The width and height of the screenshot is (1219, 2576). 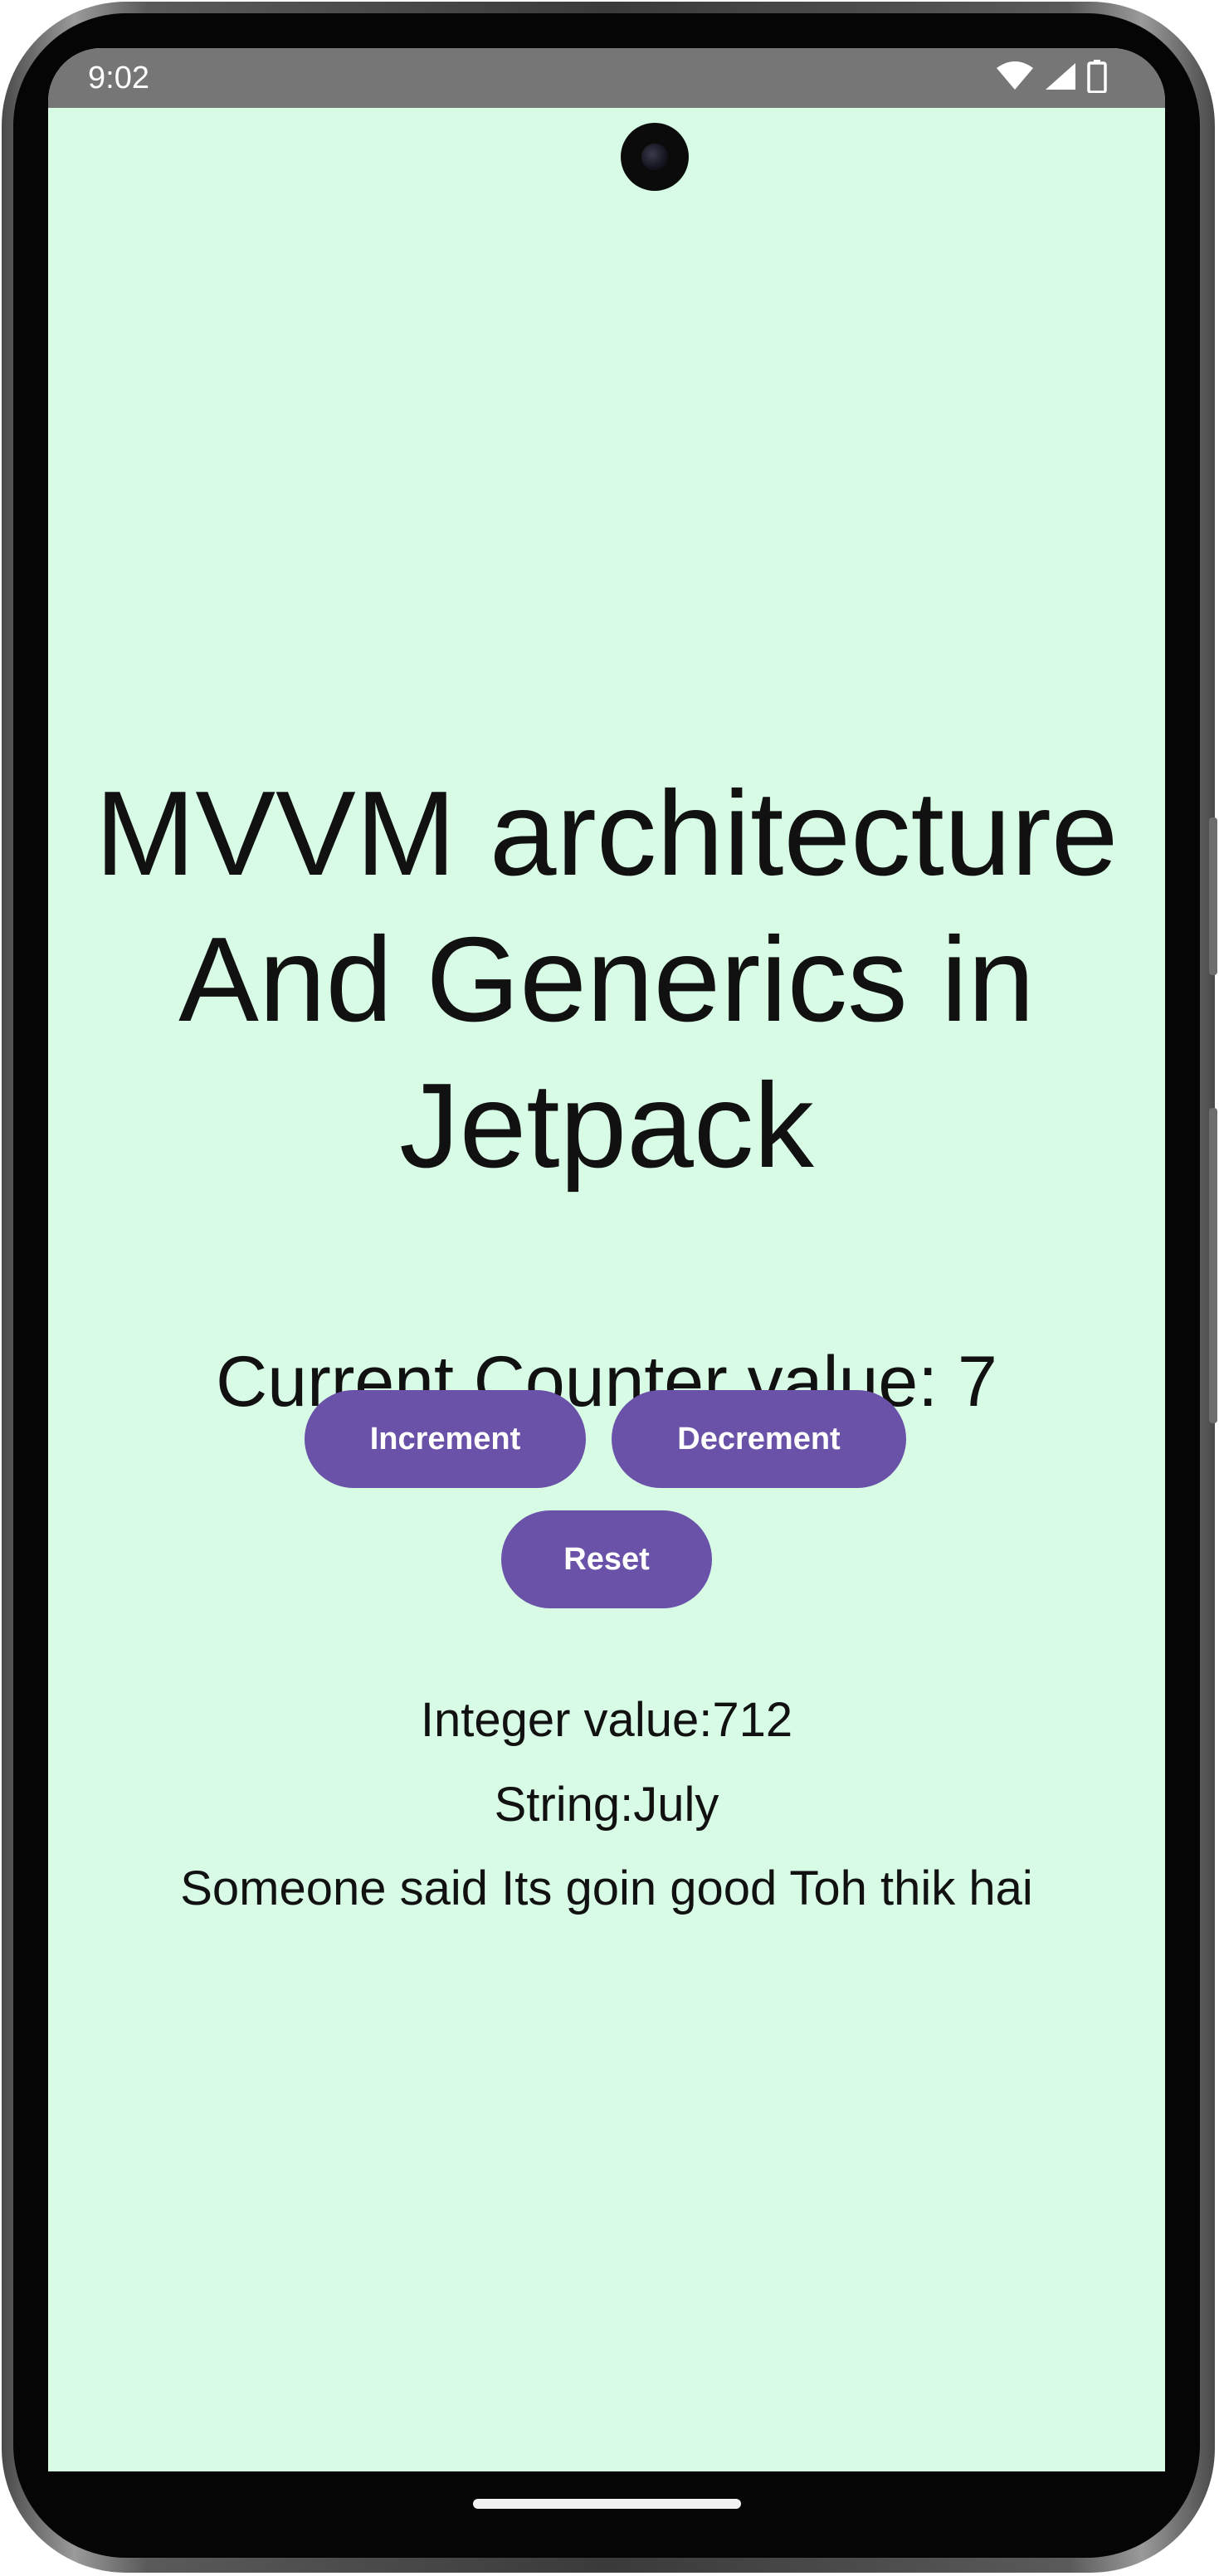 I want to click on bottom-bezel, so click(x=607, y=2496).